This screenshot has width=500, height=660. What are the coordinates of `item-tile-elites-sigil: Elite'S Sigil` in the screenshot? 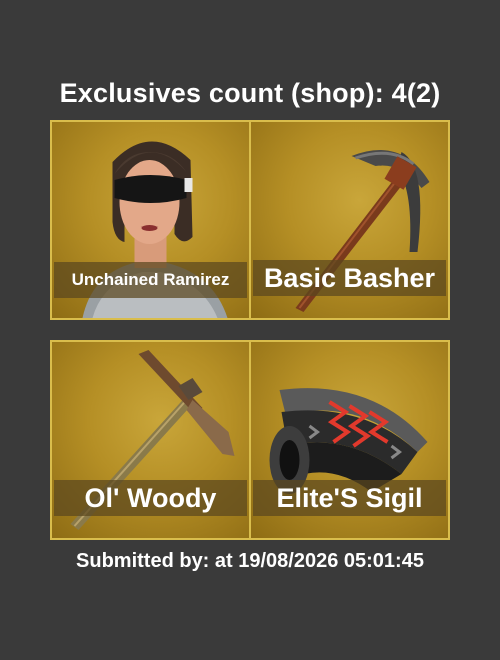 It's located at (349, 440).